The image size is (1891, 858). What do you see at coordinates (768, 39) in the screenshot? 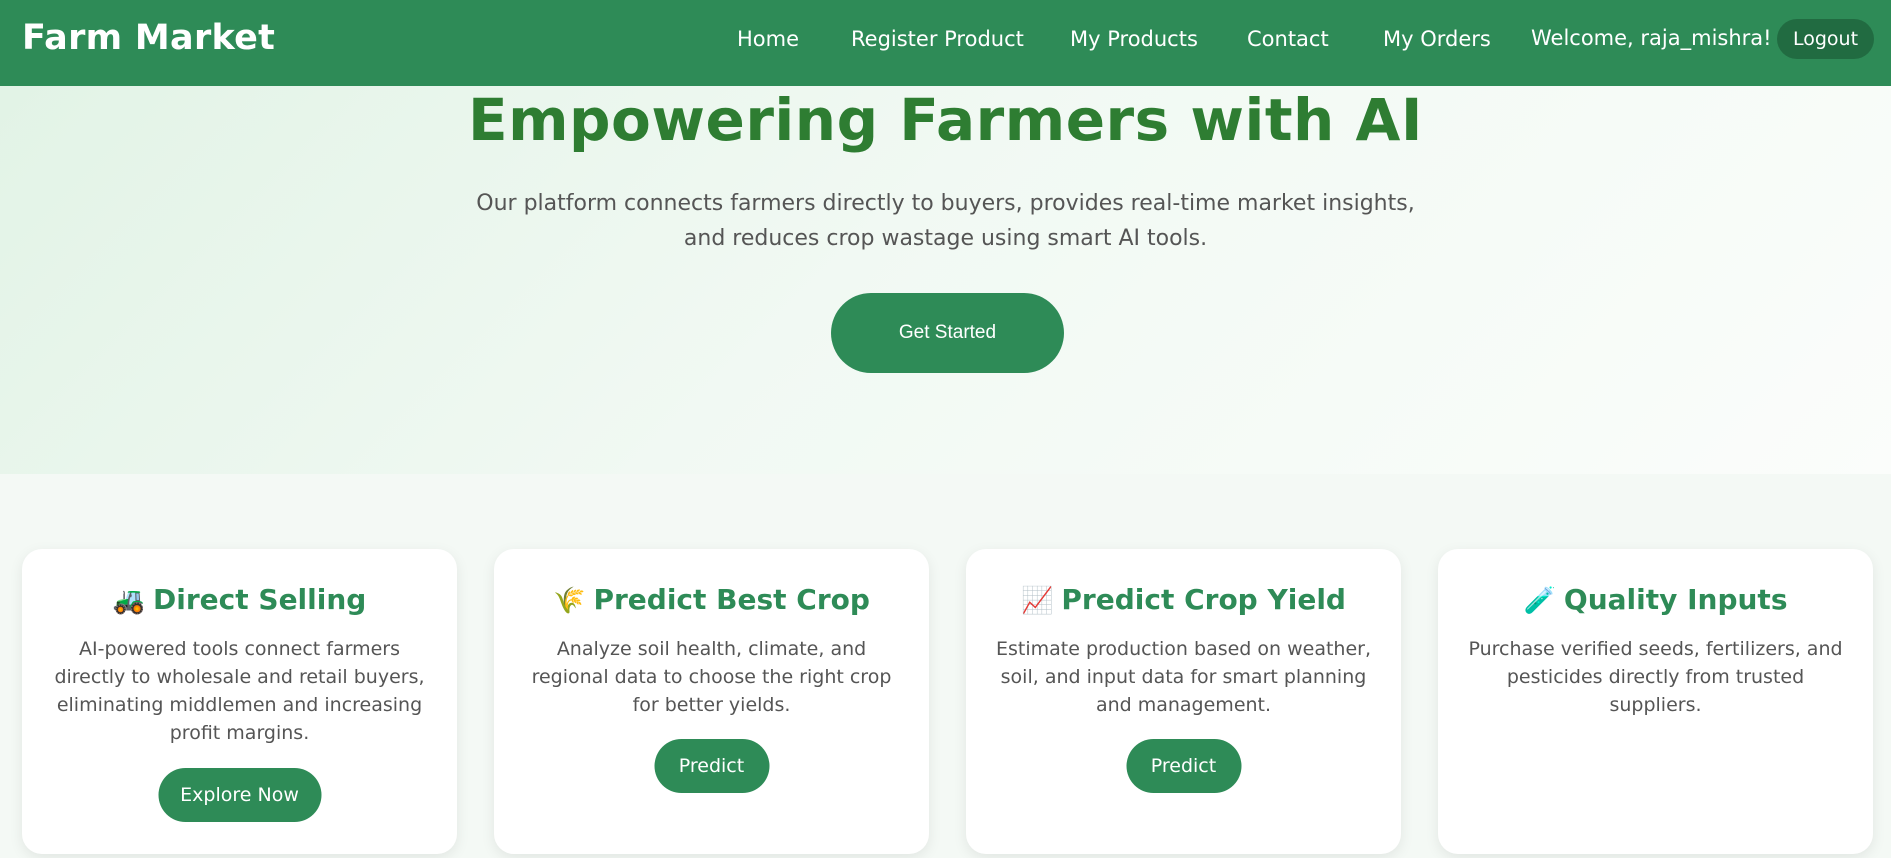
I see `nav-home: Home` at bounding box center [768, 39].